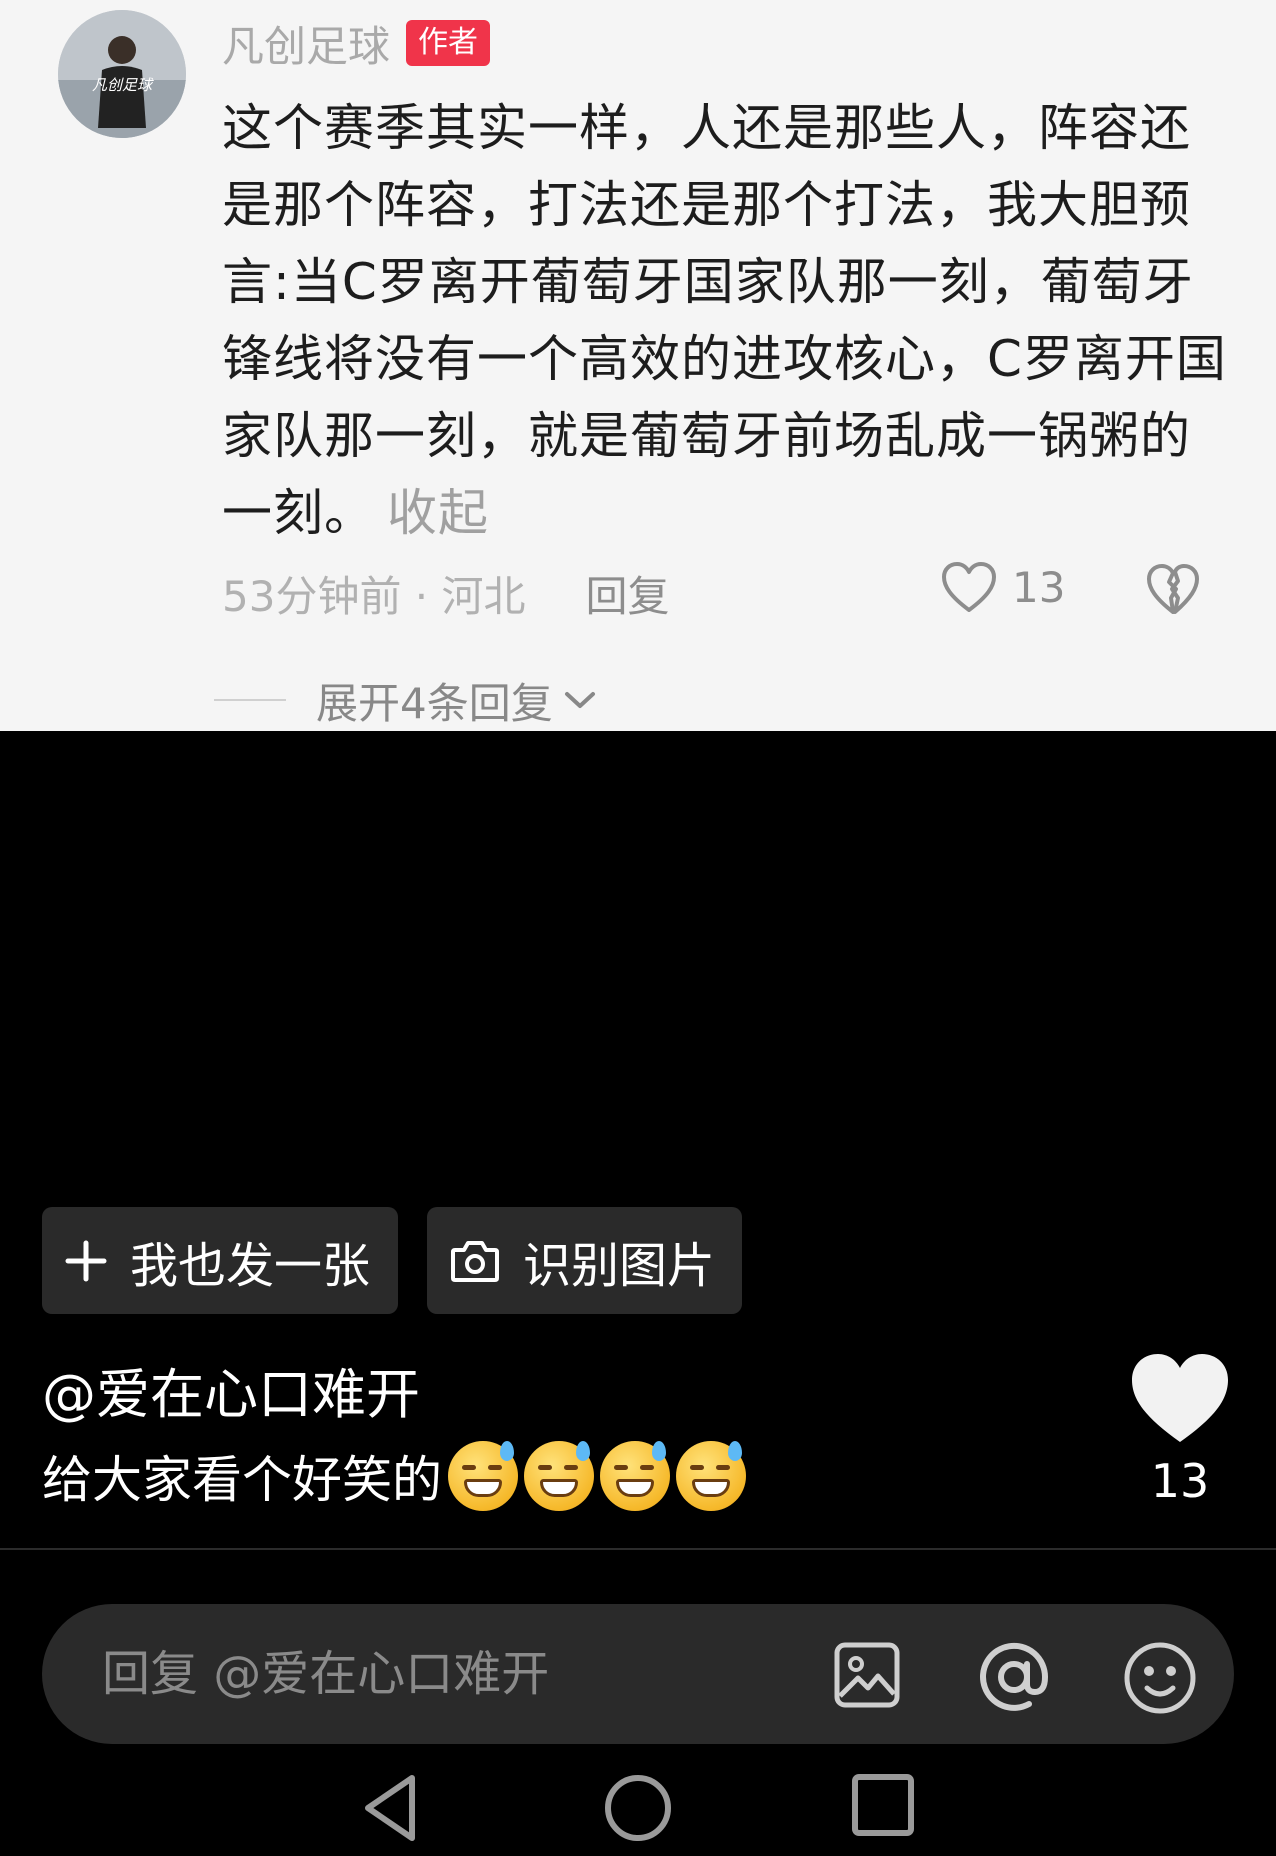  I want to click on reply-button: 回复, so click(628, 593).